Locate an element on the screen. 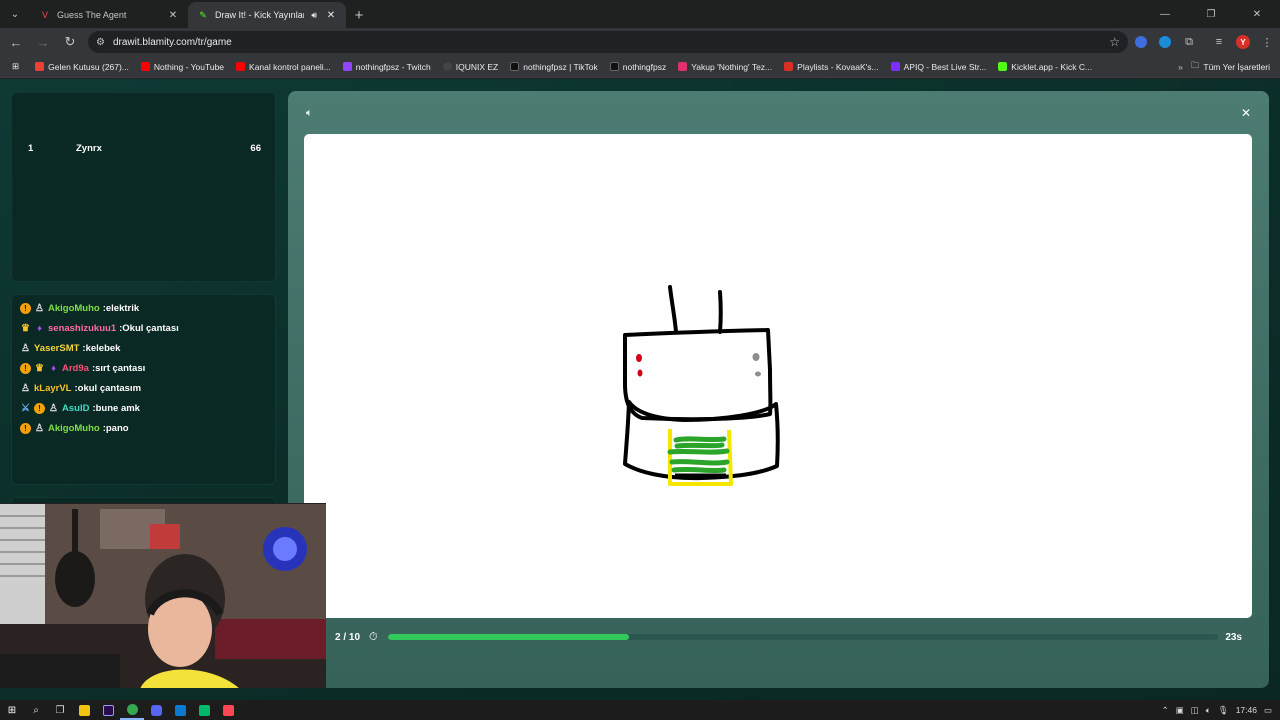 This screenshot has height=720, width=1280. extension-blue-icon is located at coordinates (1141, 42).